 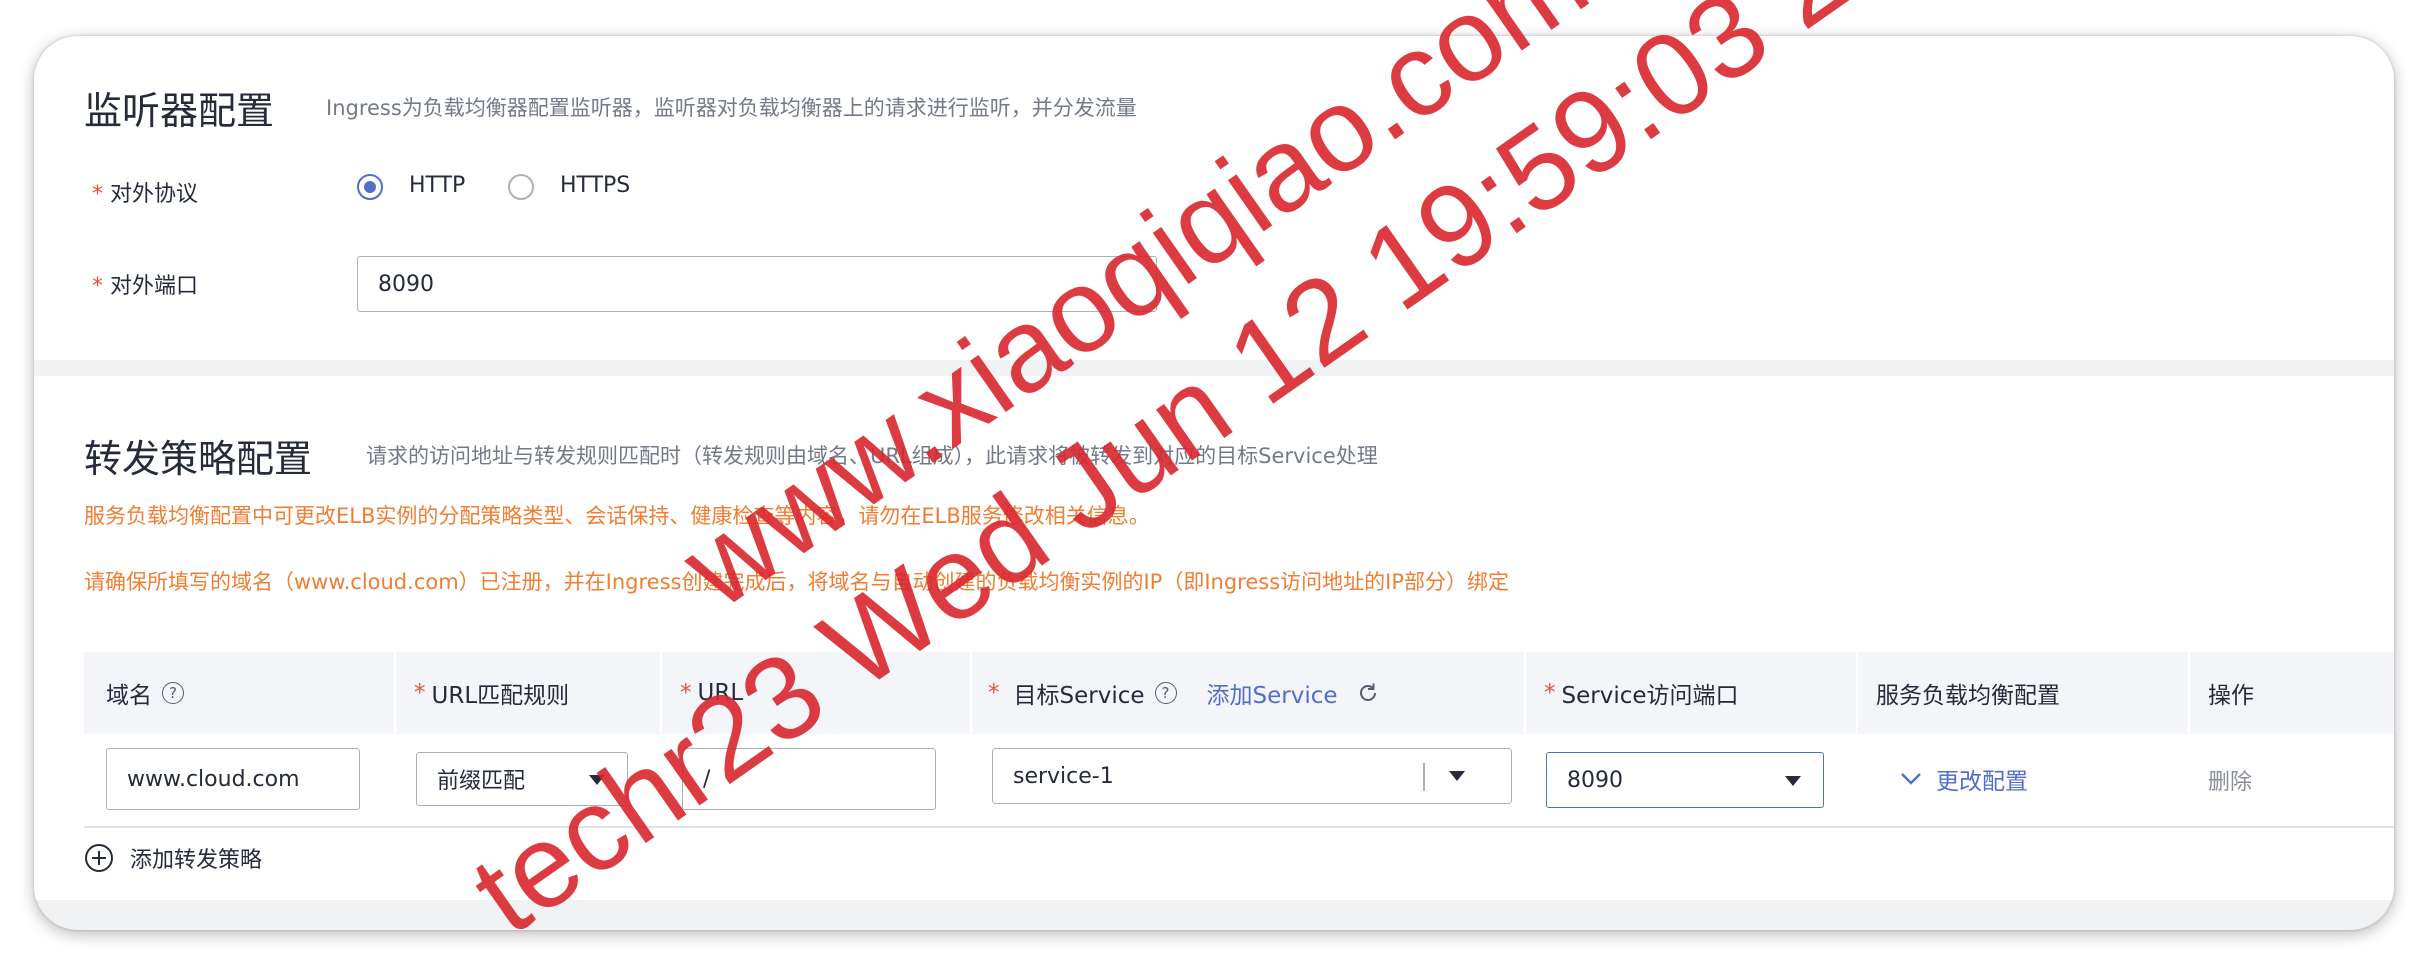 I want to click on column-target-service: * 目标Service ? 添加Service, so click(x=1184, y=693).